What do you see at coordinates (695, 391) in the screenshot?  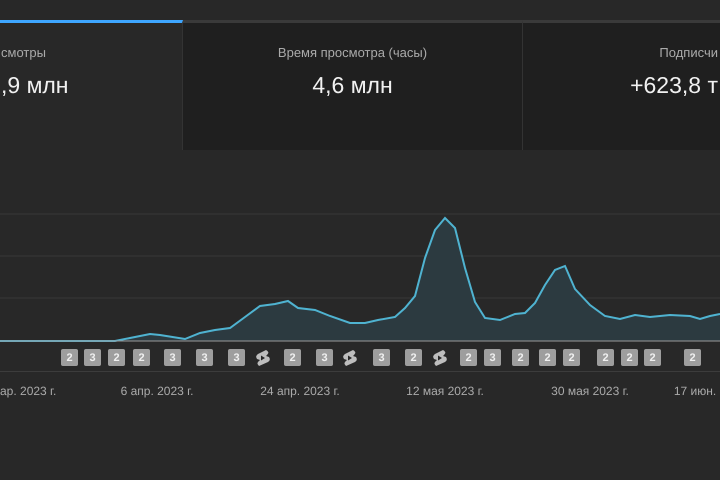 I see `date-axis-label: 17 июн.` at bounding box center [695, 391].